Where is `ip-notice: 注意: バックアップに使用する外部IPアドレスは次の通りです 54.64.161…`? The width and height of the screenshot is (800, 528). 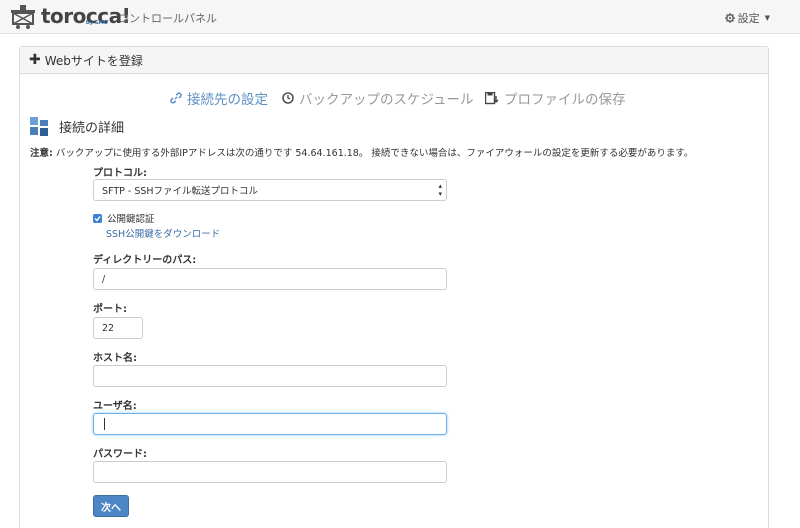
ip-notice: 注意: バックアップに使用する外部IPアドレスは次の通りです 54.64.161… is located at coordinates (361, 152).